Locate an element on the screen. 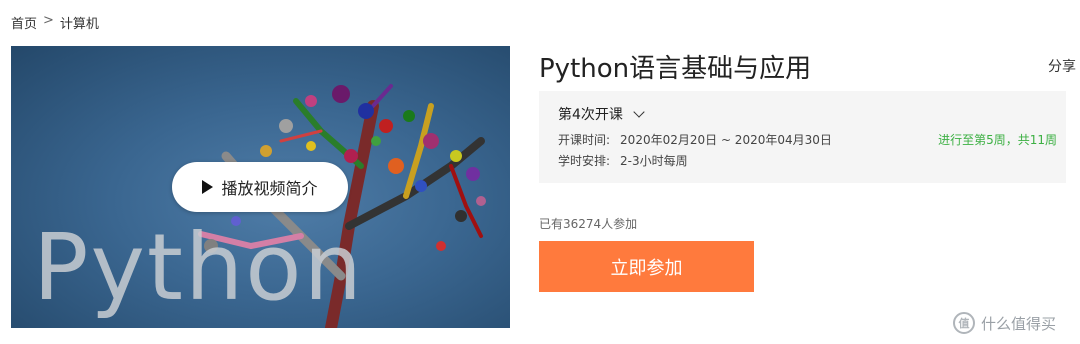 This screenshot has height=344, width=1080. enrolled-count: 已有36274人参加 is located at coordinates (588, 224).